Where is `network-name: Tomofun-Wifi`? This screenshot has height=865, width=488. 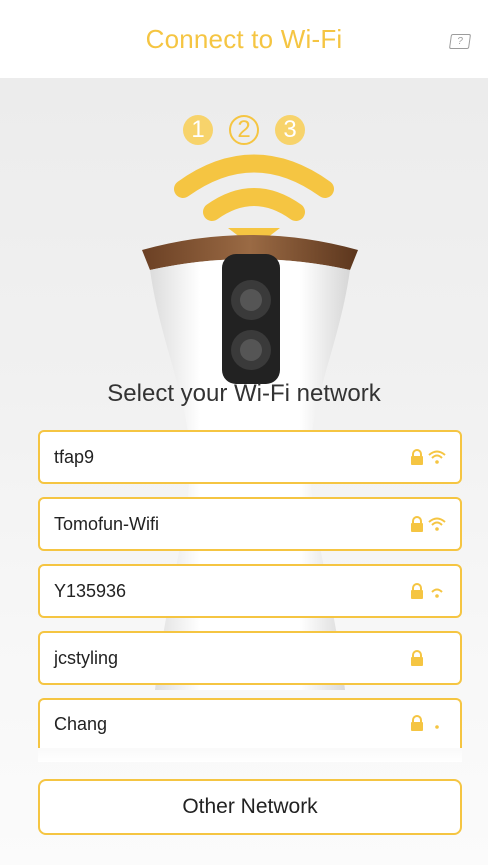 network-name: Tomofun-Wifi is located at coordinates (107, 523).